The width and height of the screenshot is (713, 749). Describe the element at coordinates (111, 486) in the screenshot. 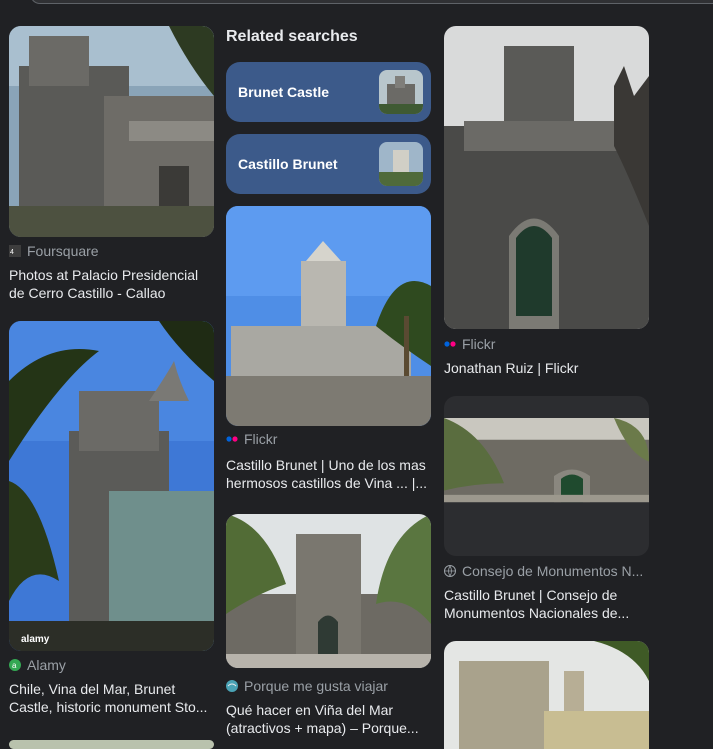

I see `result-thumbnail: alamy` at that location.